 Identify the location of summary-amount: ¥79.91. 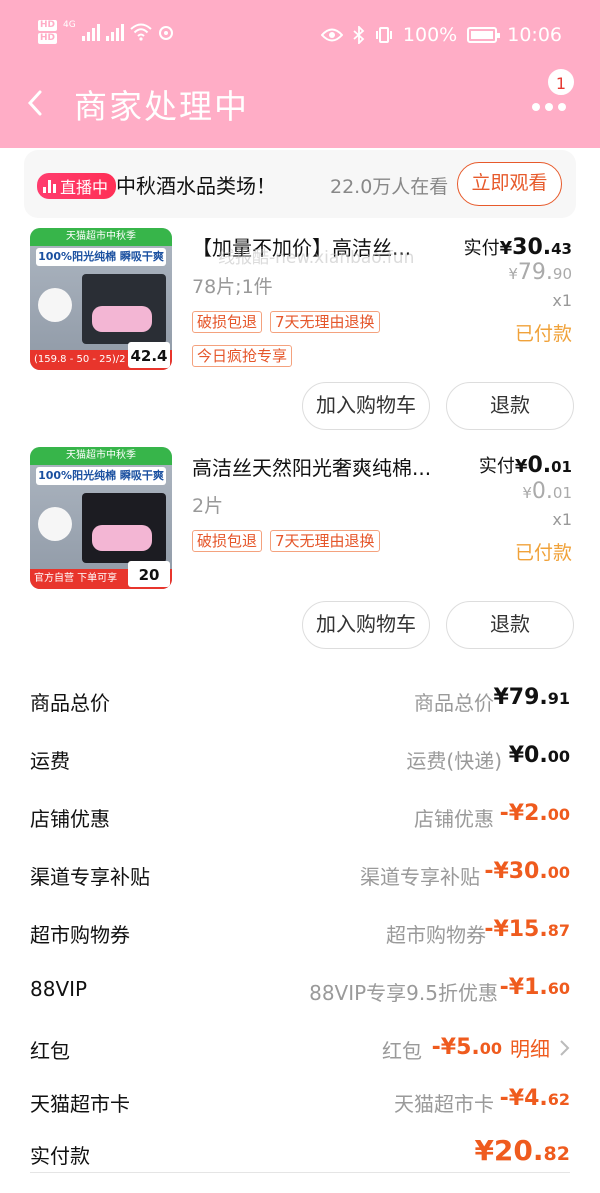
(531, 697).